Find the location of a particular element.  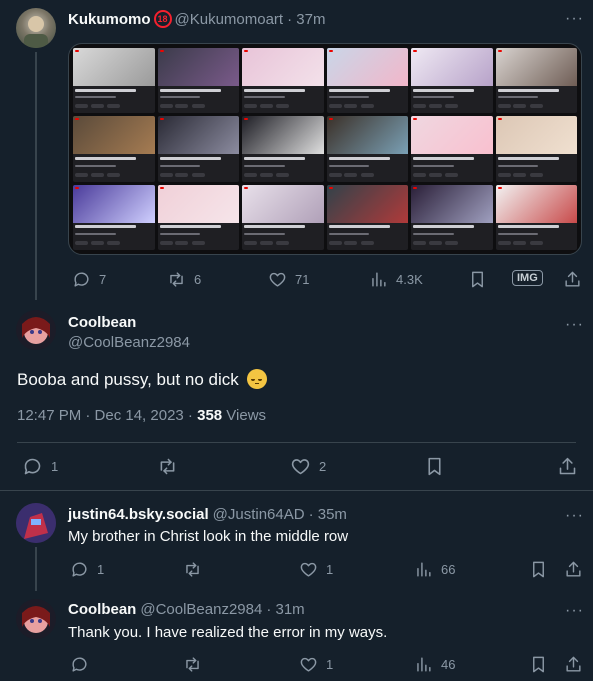

like-count: 71 is located at coordinates (302, 279).